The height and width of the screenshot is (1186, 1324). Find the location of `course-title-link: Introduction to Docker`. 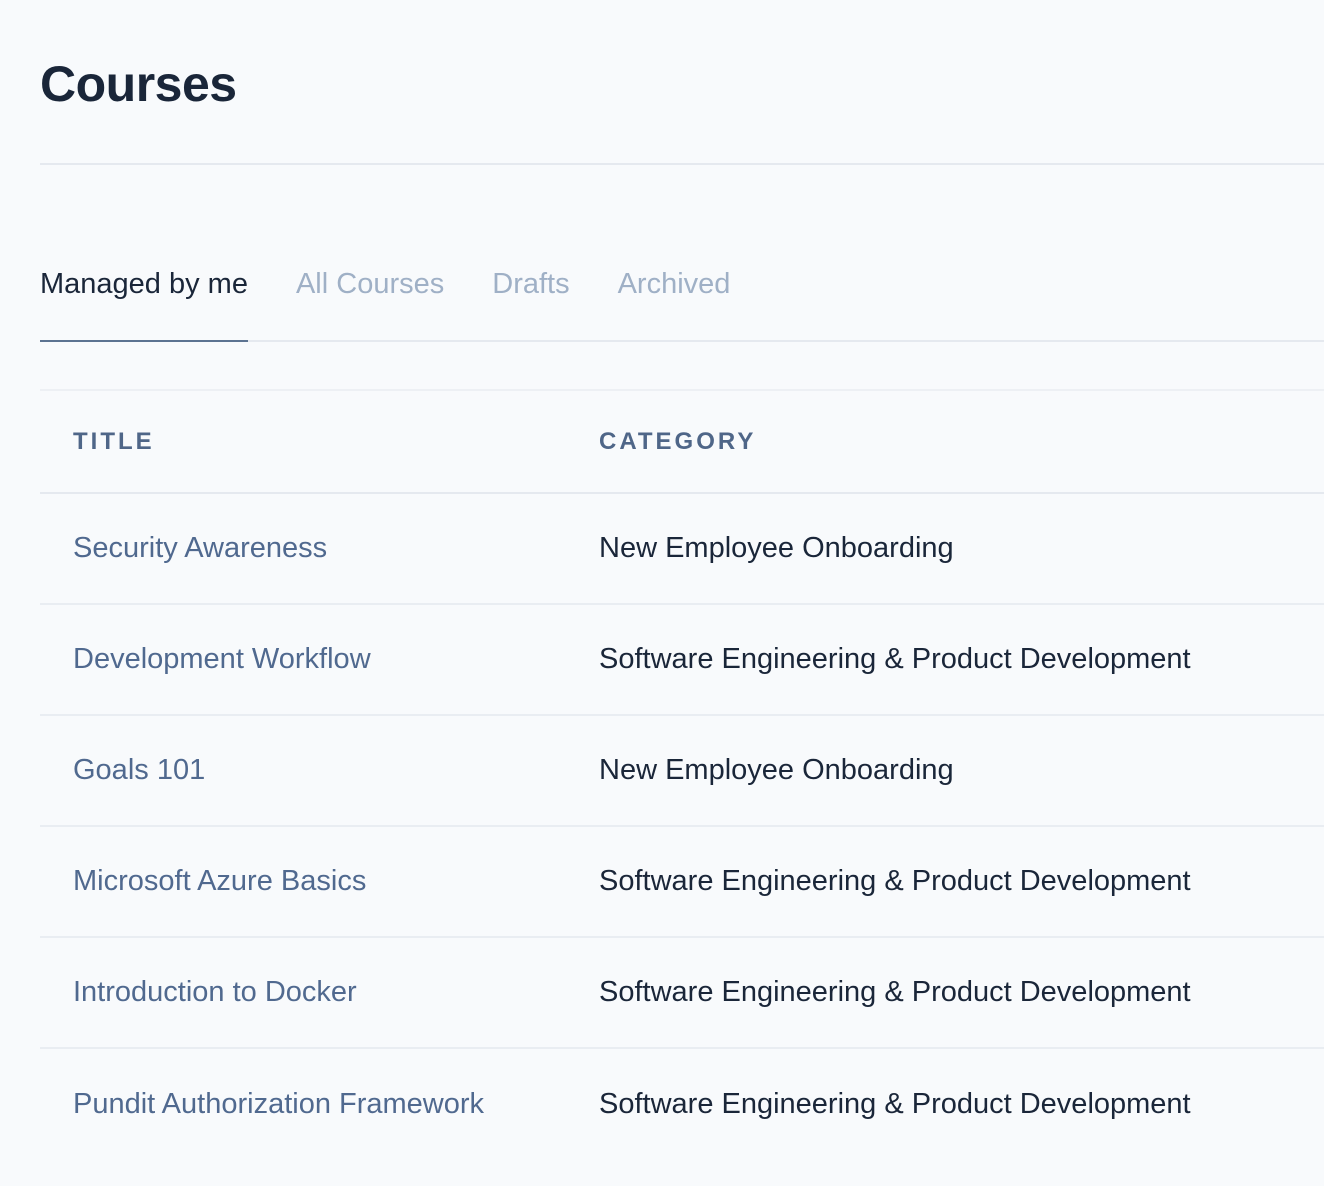

course-title-link: Introduction to Docker is located at coordinates (215, 992).